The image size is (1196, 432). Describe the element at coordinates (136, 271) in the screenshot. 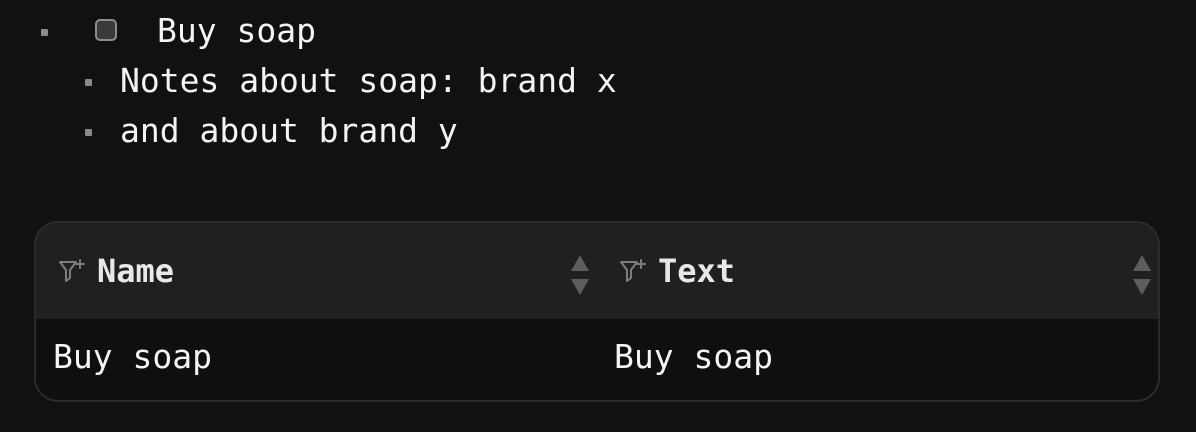

I see `column-header-label: Name` at that location.